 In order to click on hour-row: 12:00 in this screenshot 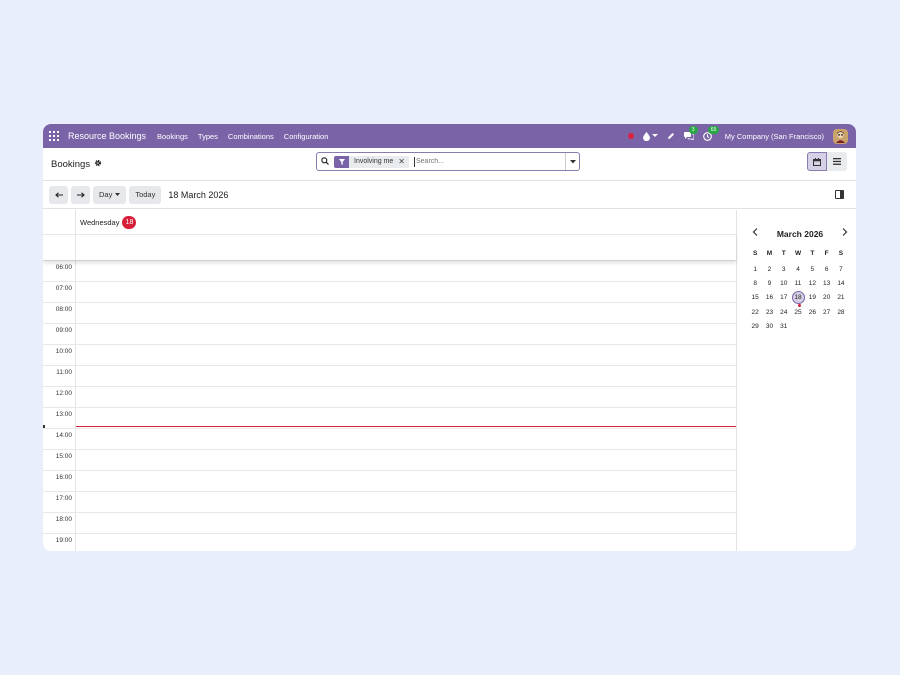, I will do `click(389, 396)`.